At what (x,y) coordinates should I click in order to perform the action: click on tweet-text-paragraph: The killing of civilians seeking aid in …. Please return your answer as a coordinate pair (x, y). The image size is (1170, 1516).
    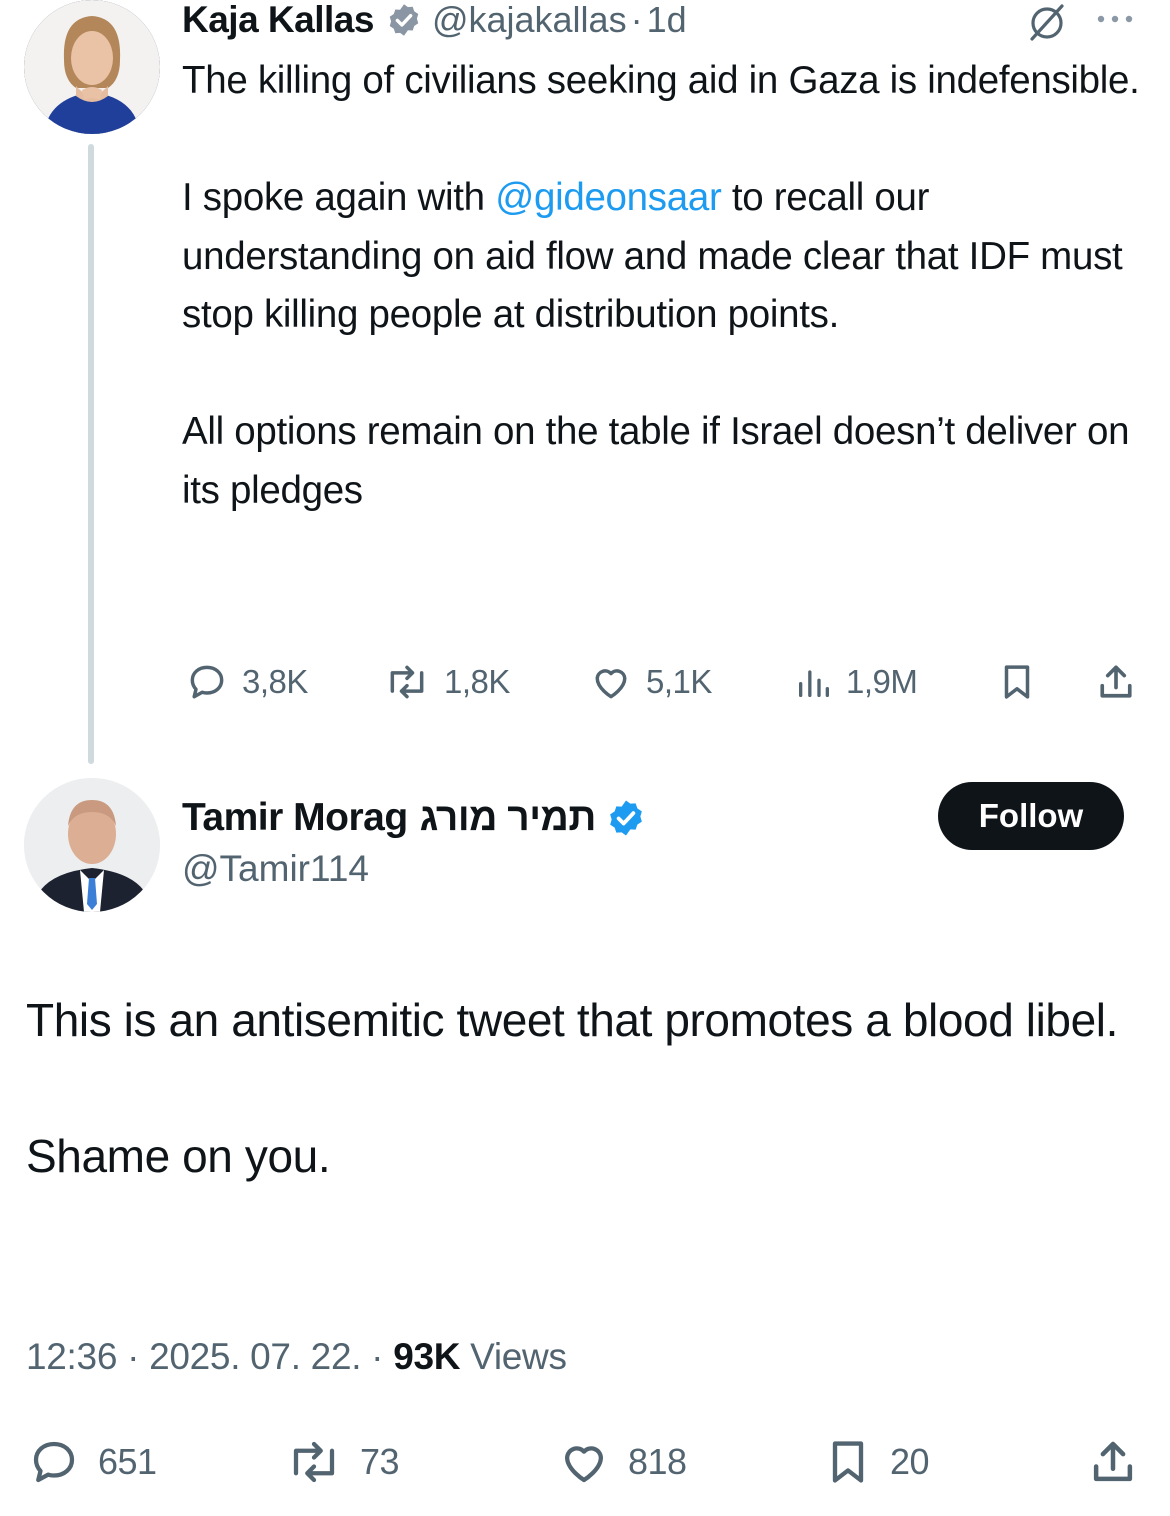
    Looking at the image, I should click on (661, 80).